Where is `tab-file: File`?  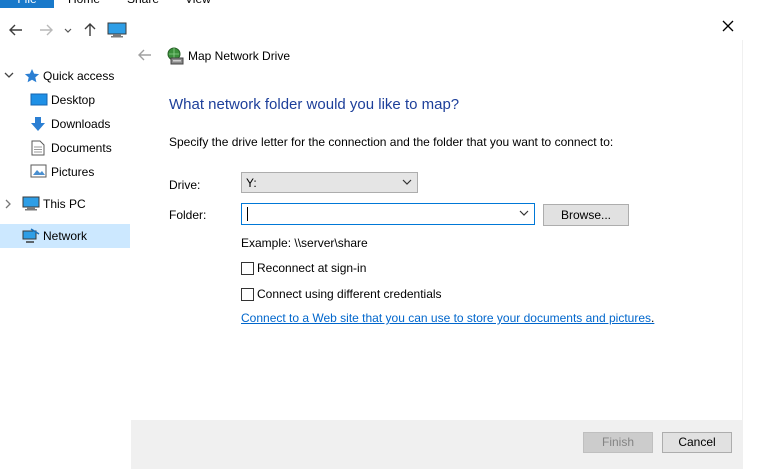 tab-file: File is located at coordinates (27, 4).